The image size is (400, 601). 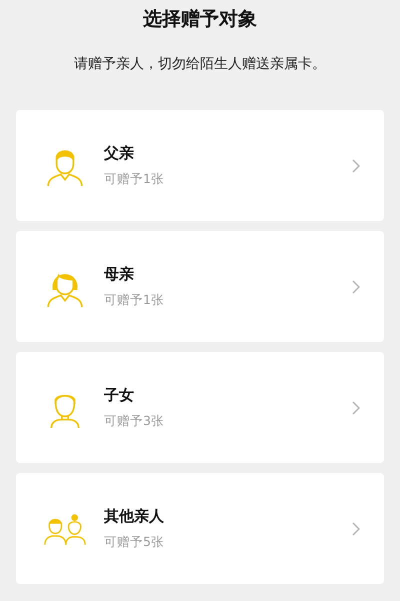 What do you see at coordinates (119, 153) in the screenshot?
I see `recipient-name: 父亲` at bounding box center [119, 153].